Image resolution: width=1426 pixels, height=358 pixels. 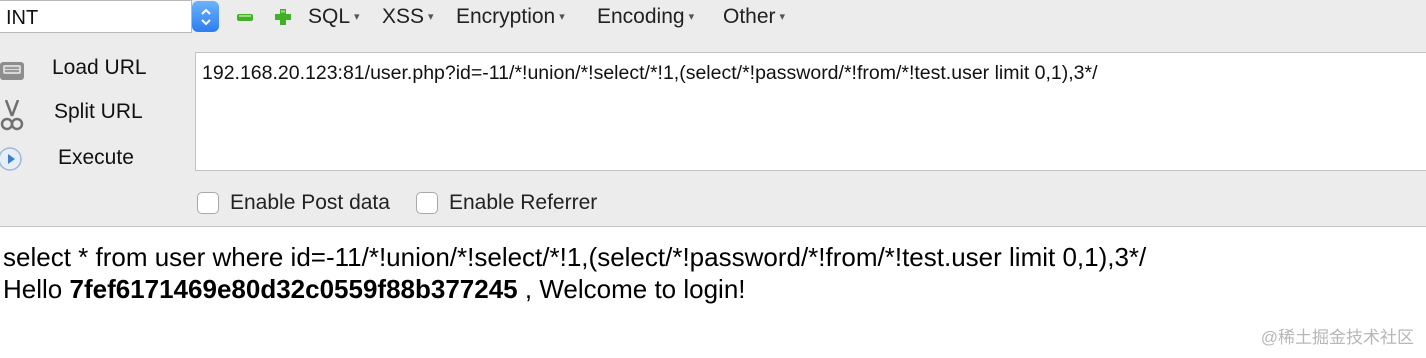 I want to click on enable-post-data-checkbox: Enable Post data, so click(x=302, y=204).